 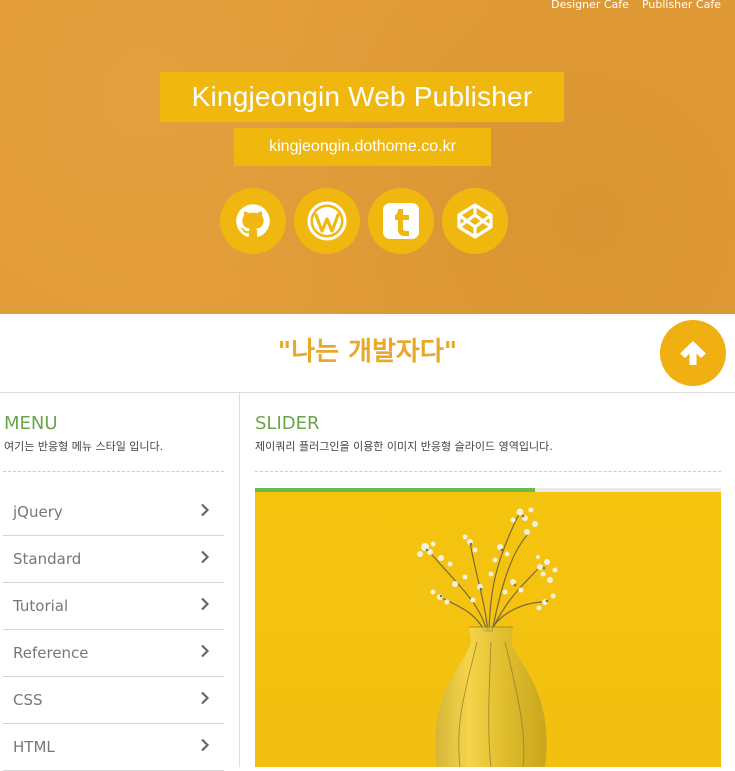 I want to click on codepen-icon, so click(x=475, y=221).